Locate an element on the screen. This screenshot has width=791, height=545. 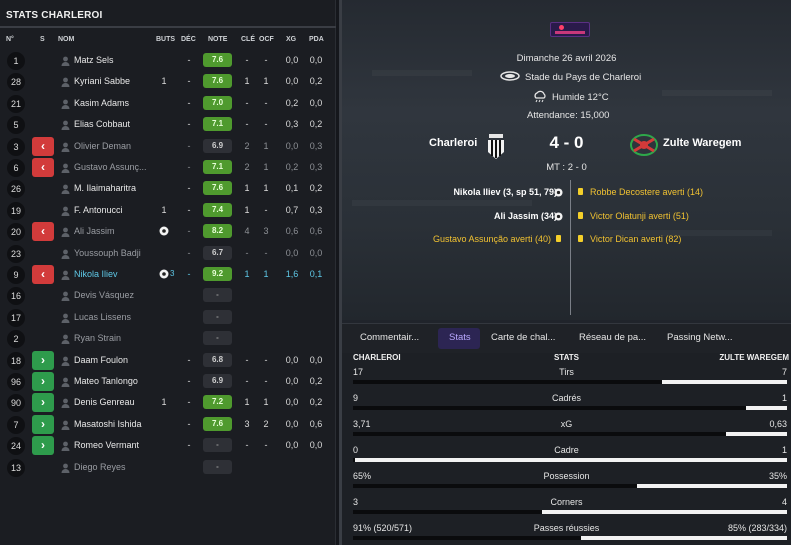
player-name: Elias Cobbaut is located at coordinates (102, 124).